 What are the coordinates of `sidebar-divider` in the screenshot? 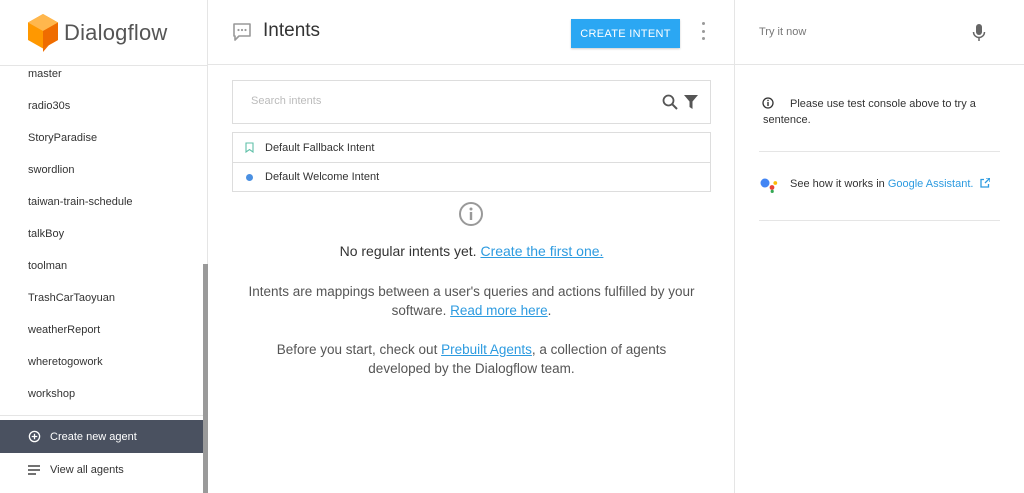 It's located at (102, 415).